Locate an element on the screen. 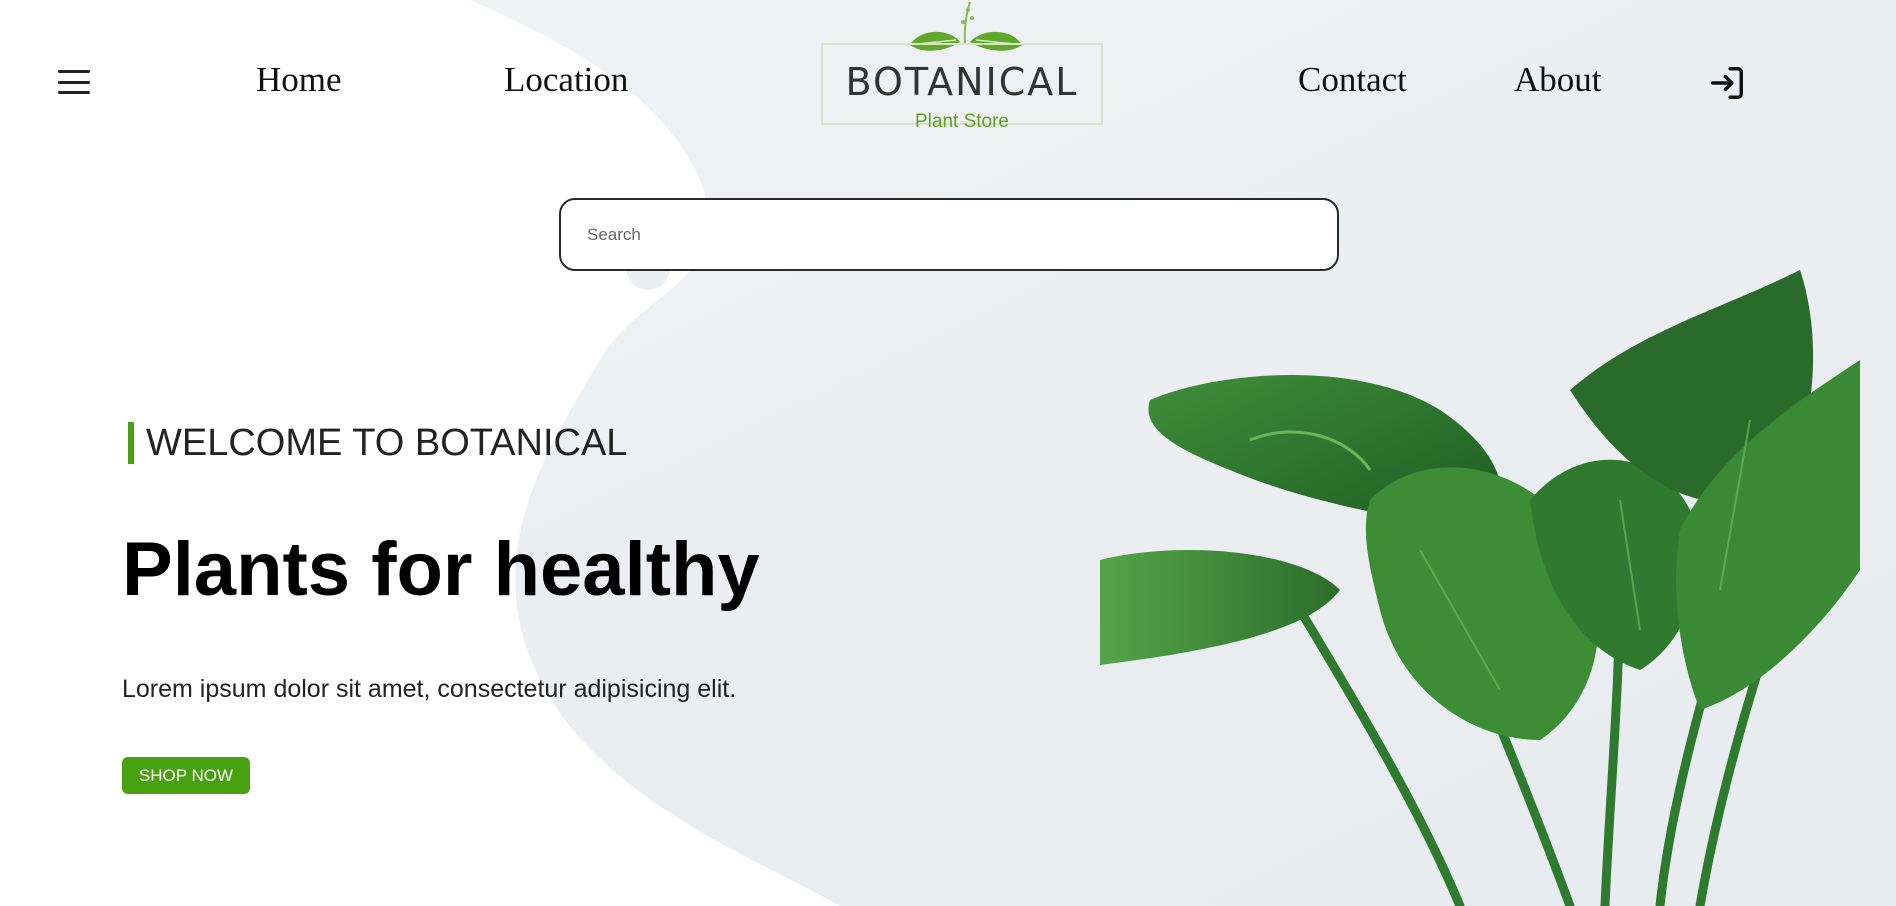 The height and width of the screenshot is (906, 1896). brand-logo: BOTANICAL Plant Store is located at coordinates (965, 66).